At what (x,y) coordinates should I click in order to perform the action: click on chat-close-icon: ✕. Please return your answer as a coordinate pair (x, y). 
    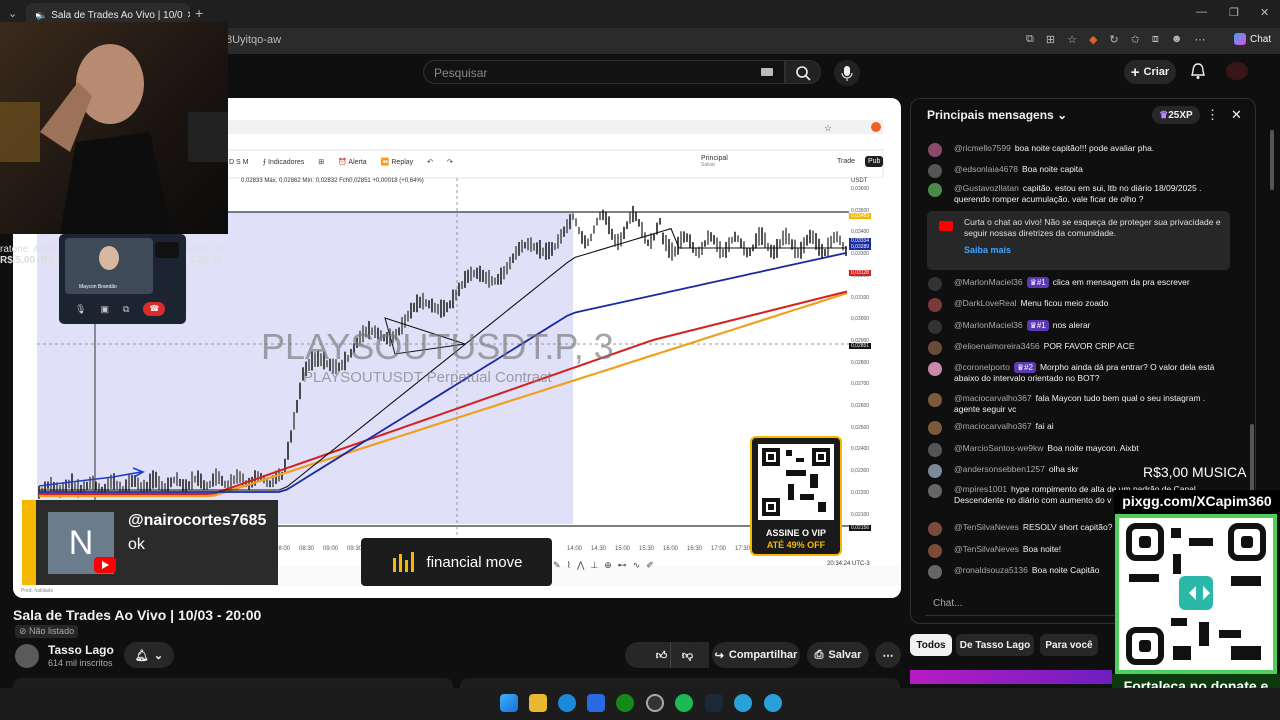
    Looking at the image, I should click on (1236, 115).